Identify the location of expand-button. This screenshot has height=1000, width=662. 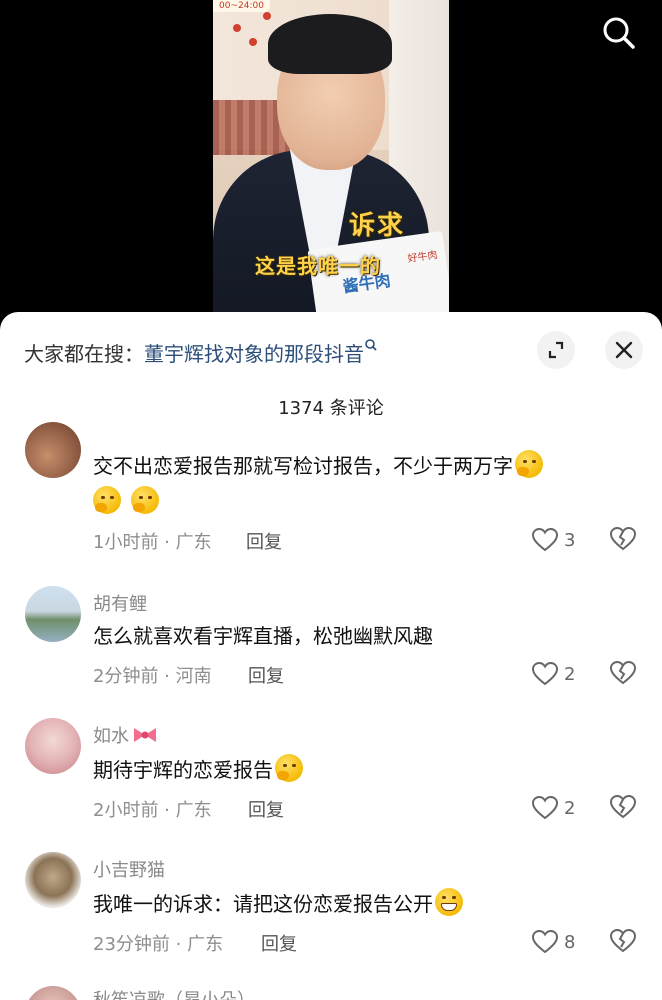
(556, 350).